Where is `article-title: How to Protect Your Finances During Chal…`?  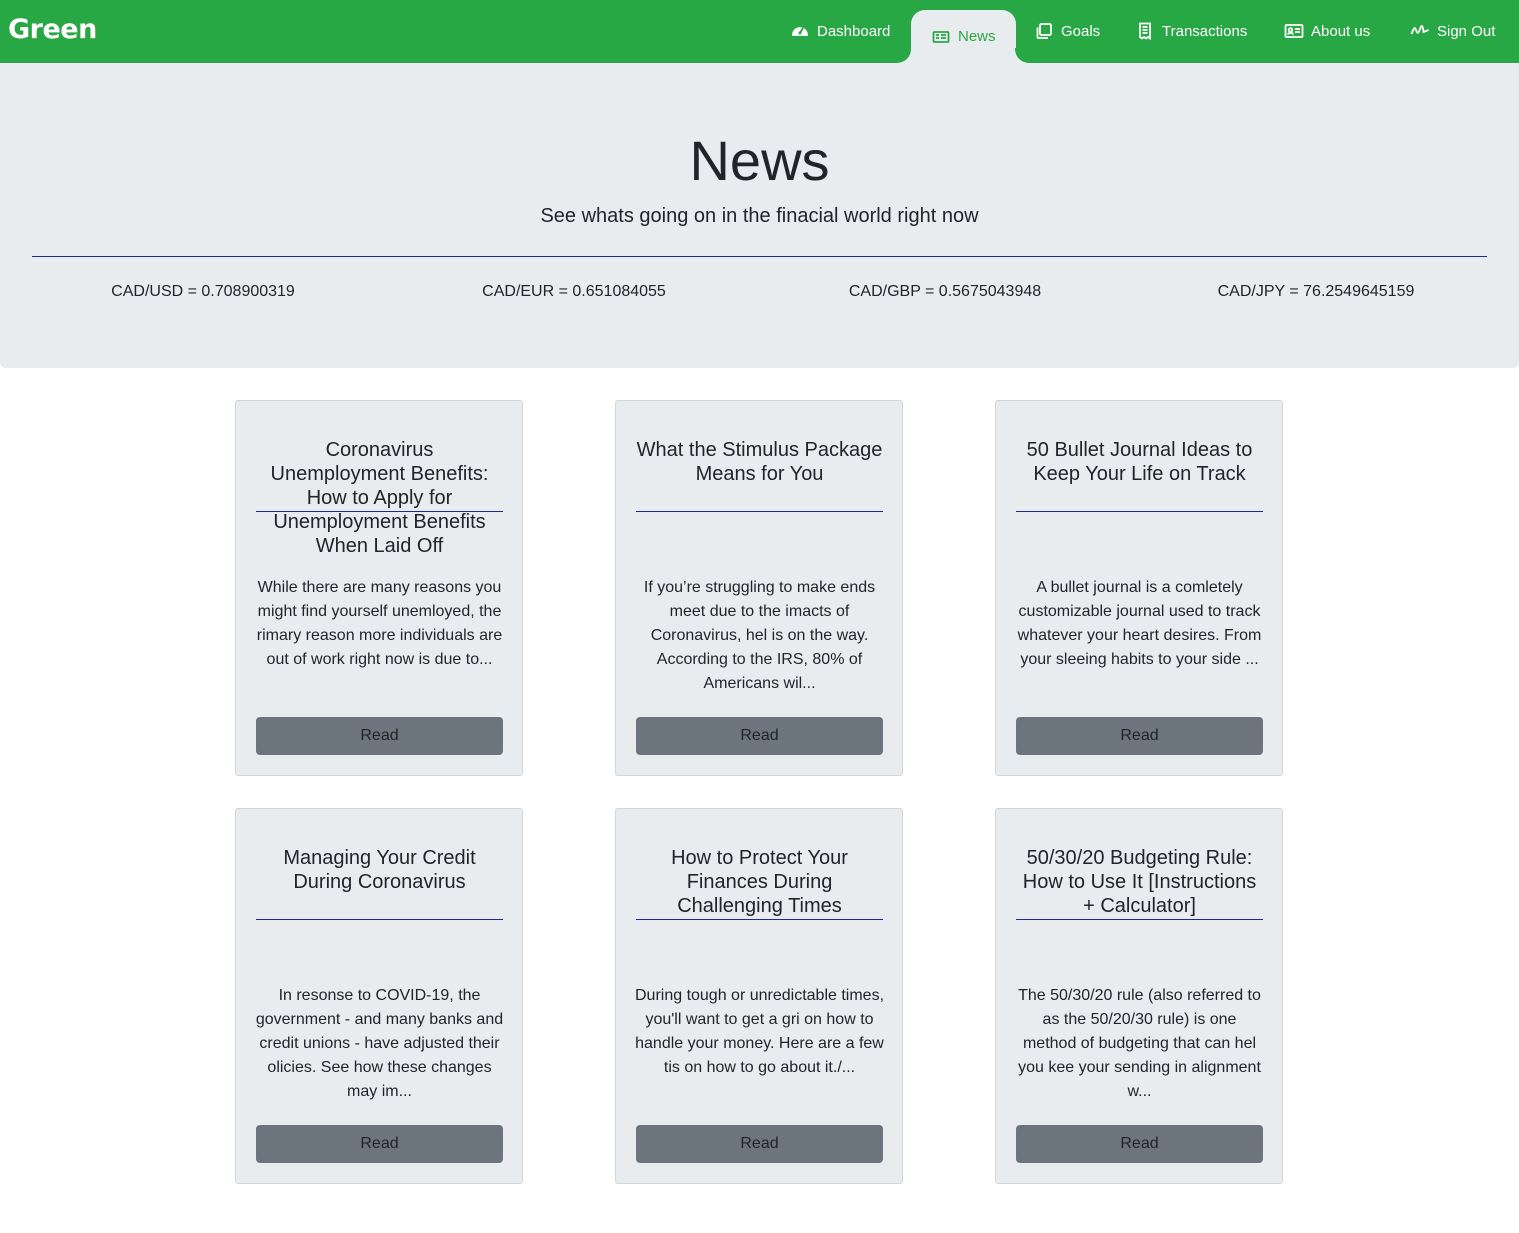 article-title: How to Protect Your Finances During Chal… is located at coordinates (759, 882).